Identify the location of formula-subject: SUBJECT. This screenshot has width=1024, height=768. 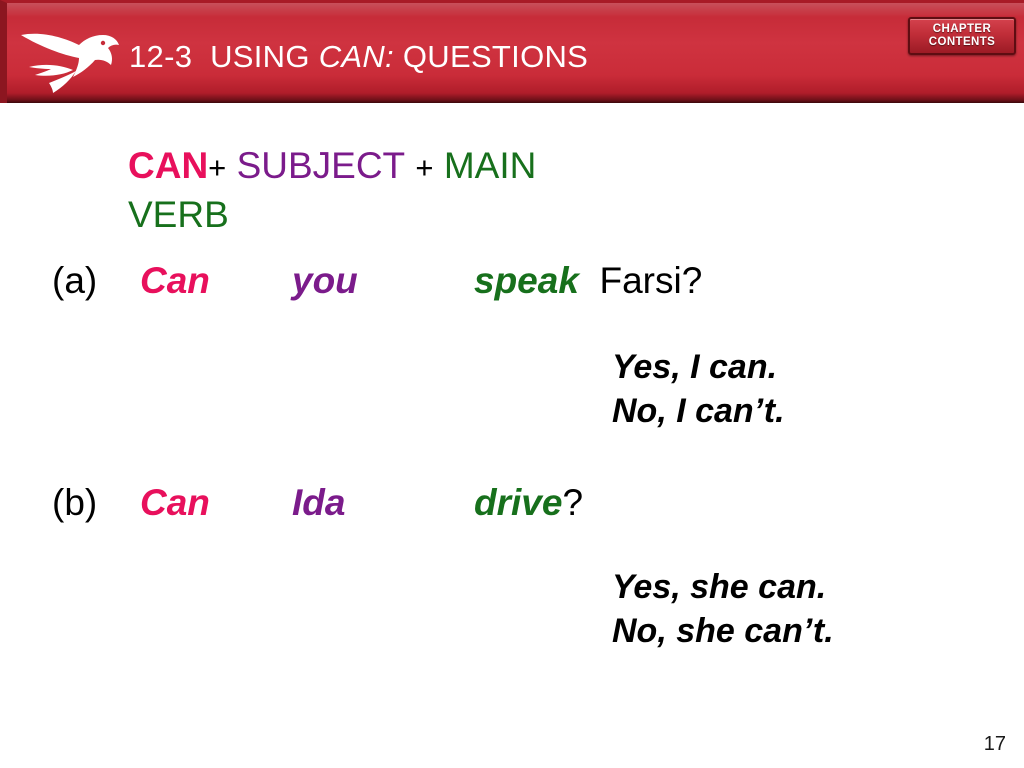
(321, 165).